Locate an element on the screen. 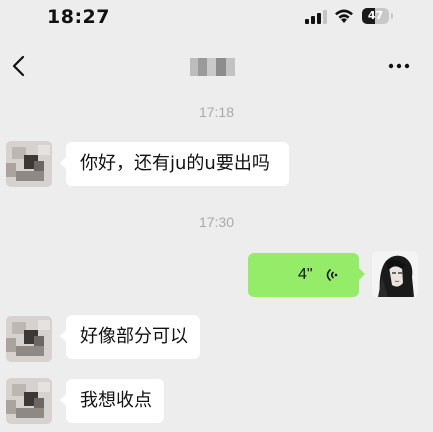 This screenshot has width=433, height=432. portrait-avatar-image is located at coordinates (395, 274).